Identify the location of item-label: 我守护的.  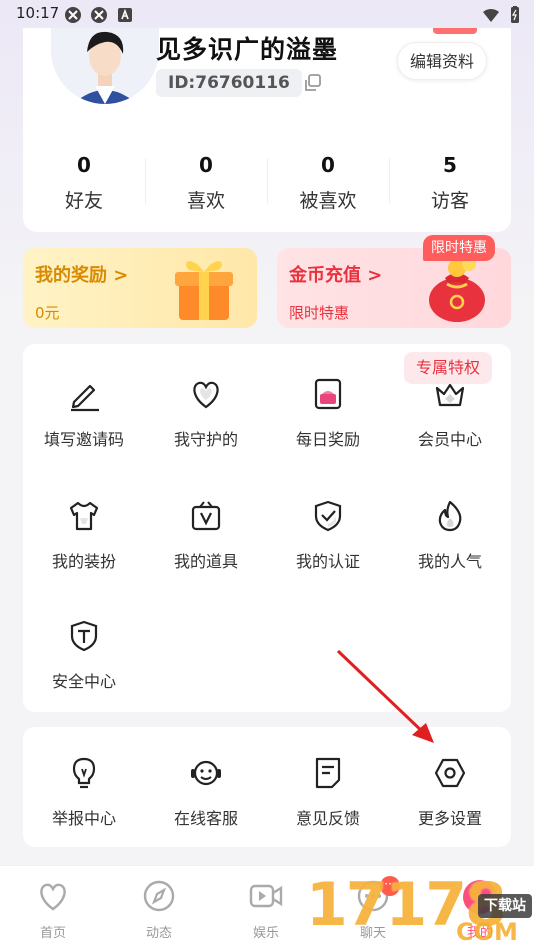
(205, 439).